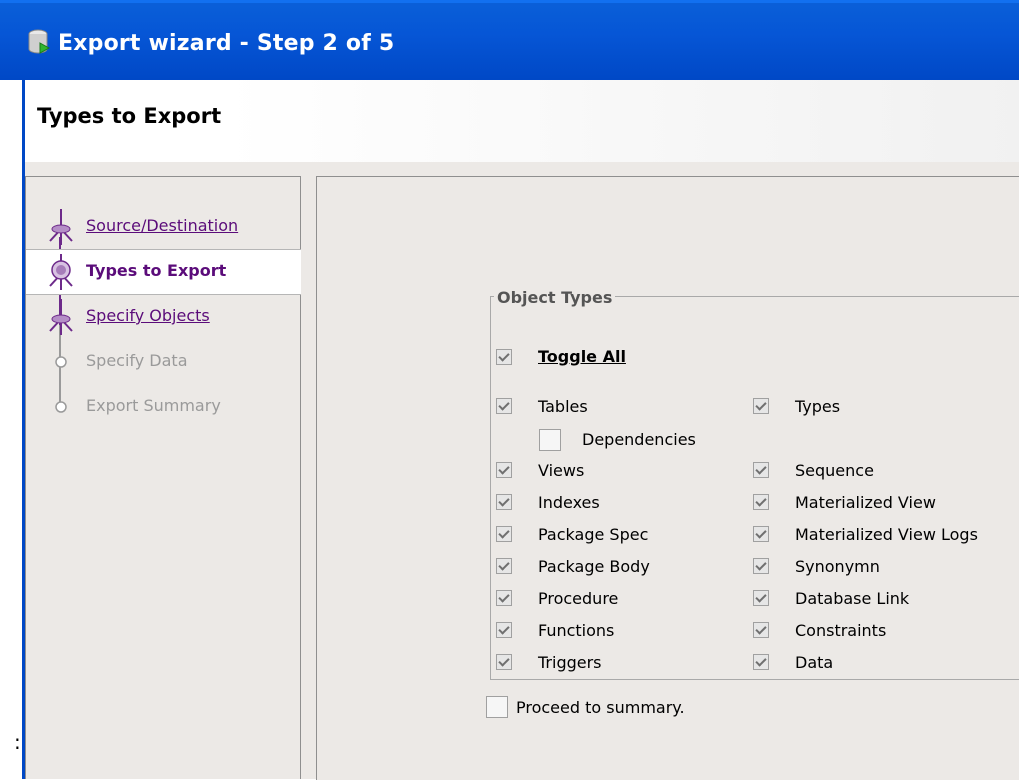 The height and width of the screenshot is (780, 1019). I want to click on tables-checkbox, so click(504, 406).